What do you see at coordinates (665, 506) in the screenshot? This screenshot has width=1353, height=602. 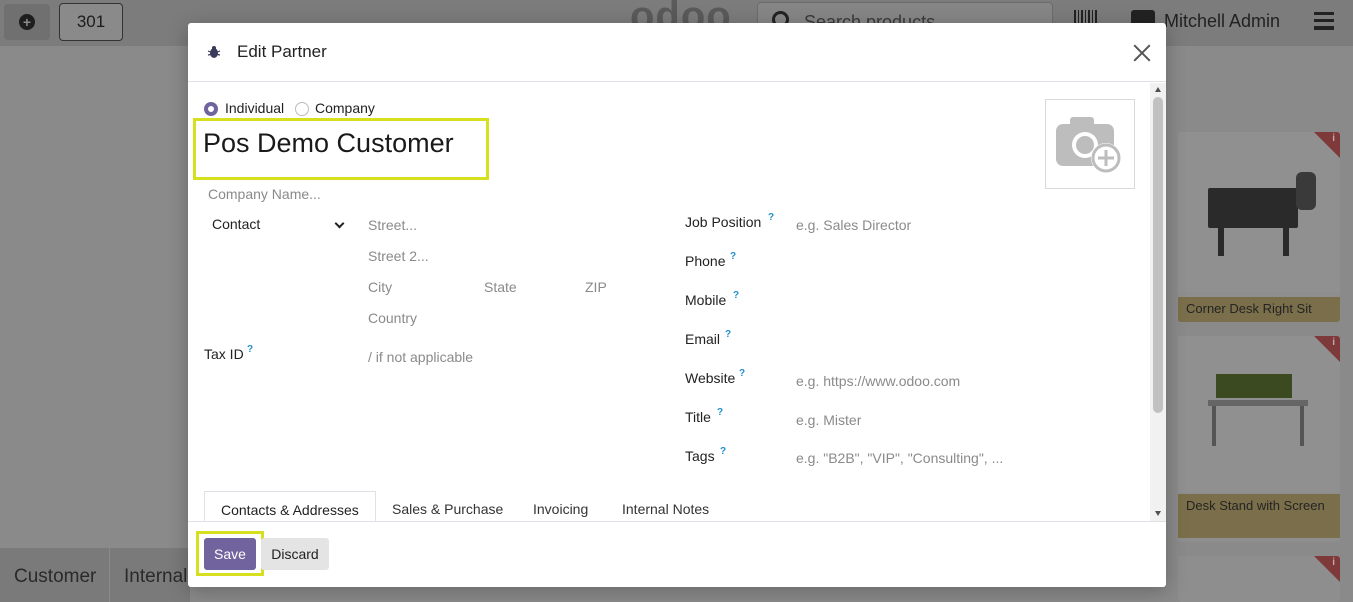 I see `tab-internal-notes: Internal Notes` at bounding box center [665, 506].